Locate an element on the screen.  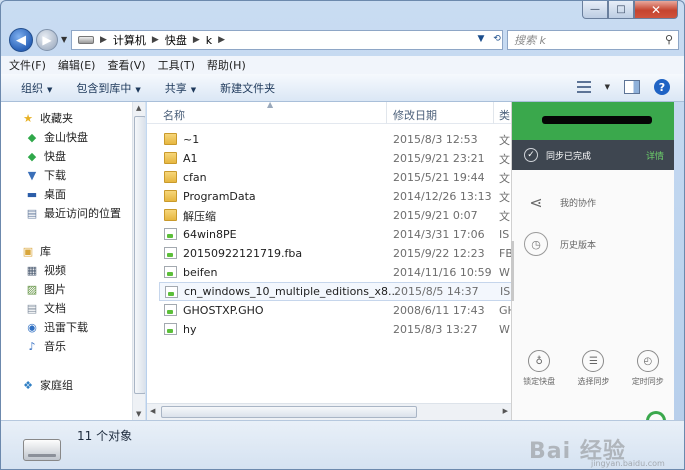
arrow-right-icon: ▶ is located at coordinates (47, 40).